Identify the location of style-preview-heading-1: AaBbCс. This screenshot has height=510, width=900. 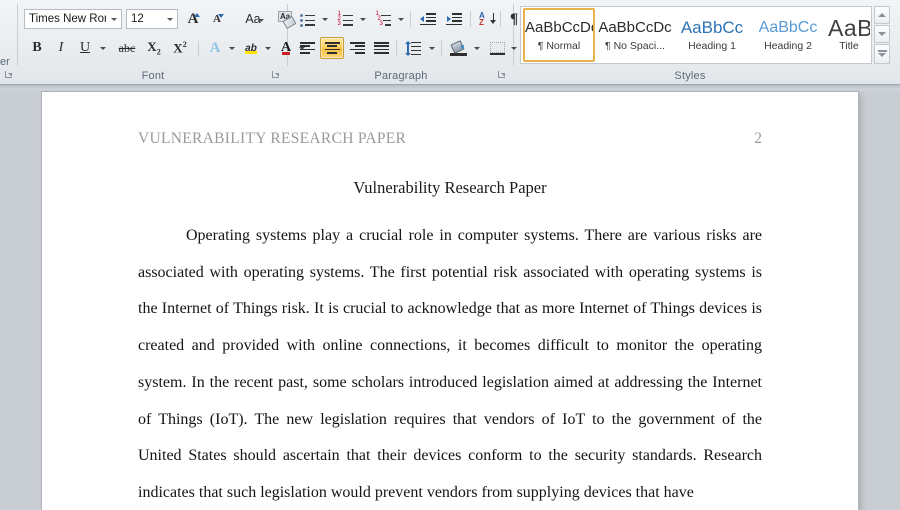
(712, 27).